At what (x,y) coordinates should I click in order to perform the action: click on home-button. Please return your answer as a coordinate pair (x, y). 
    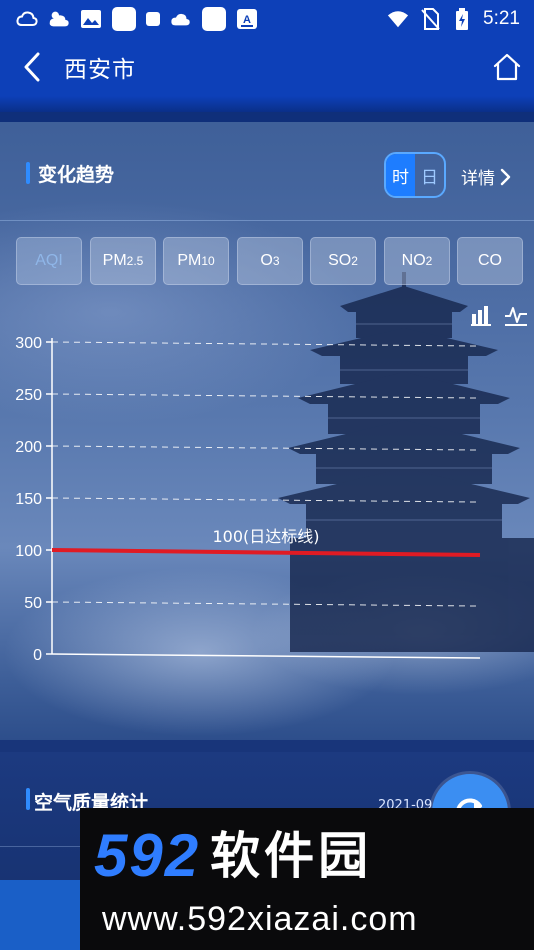
    Looking at the image, I should click on (507, 67).